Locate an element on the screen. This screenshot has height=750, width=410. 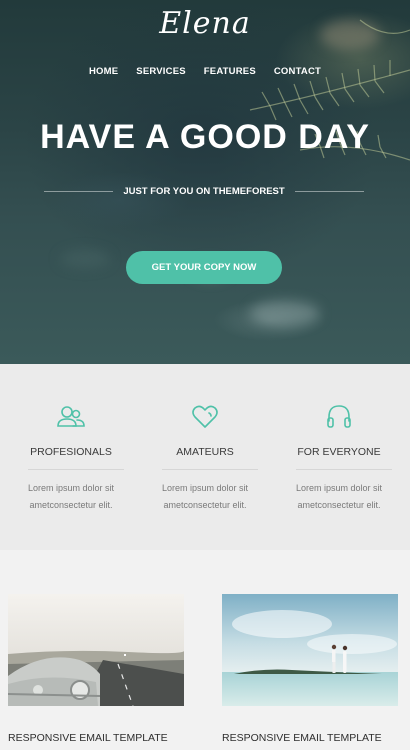
nav-item-services: SERVICES is located at coordinates (160, 71).